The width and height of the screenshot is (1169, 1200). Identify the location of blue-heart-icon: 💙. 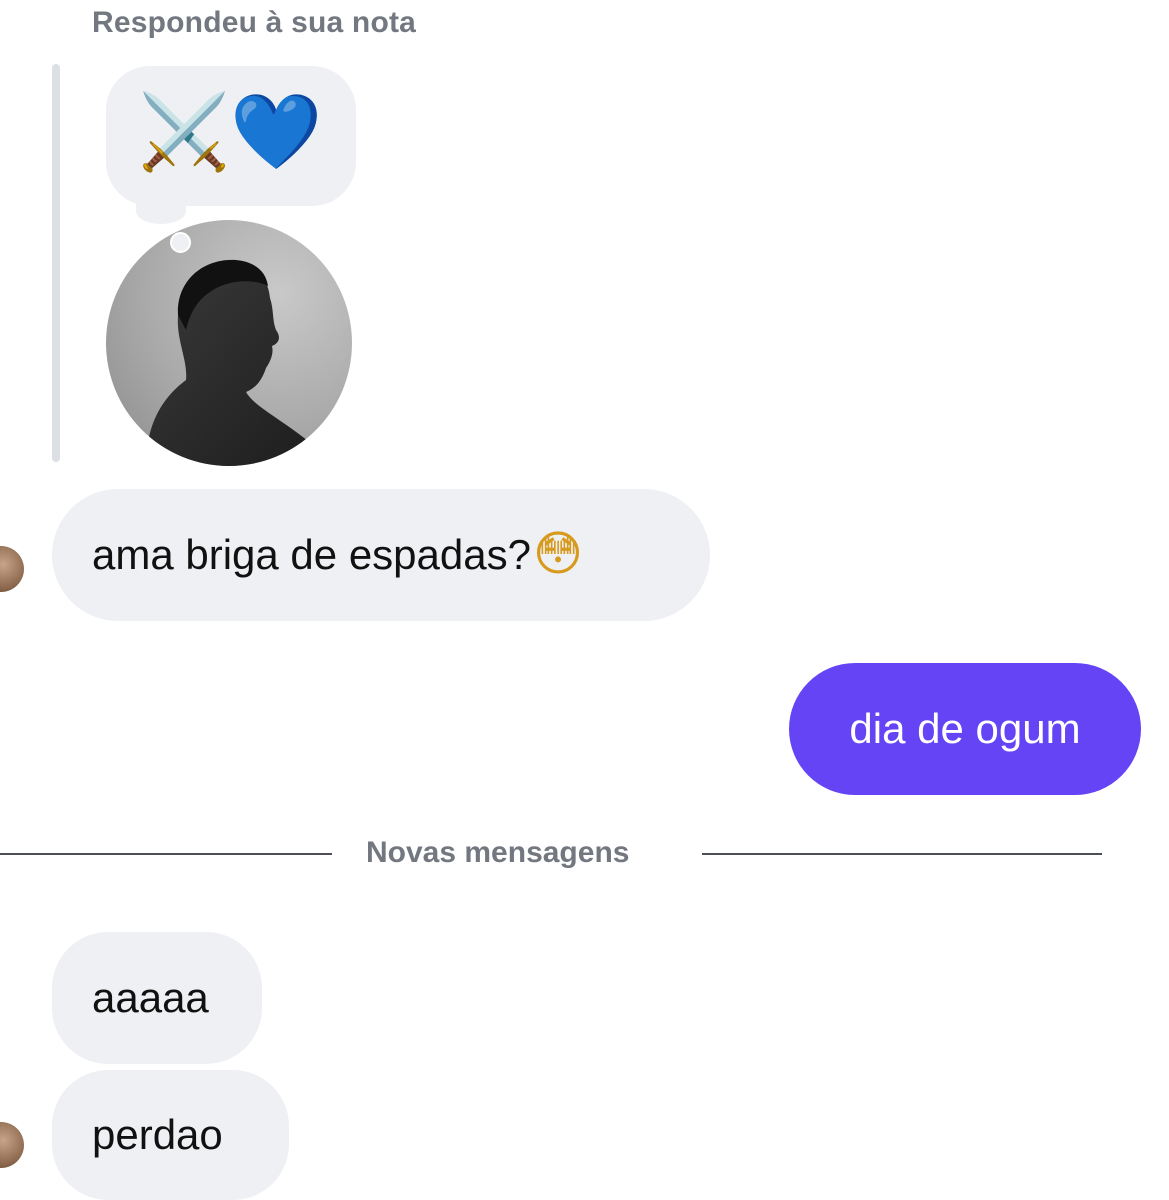
(276, 132).